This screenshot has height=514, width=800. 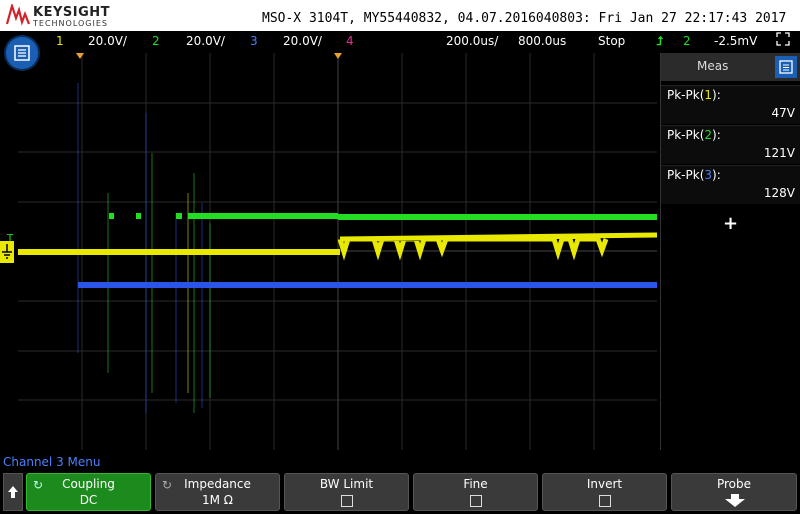 What do you see at coordinates (730, 223) in the screenshot?
I see `add-measurement-button: +` at bounding box center [730, 223].